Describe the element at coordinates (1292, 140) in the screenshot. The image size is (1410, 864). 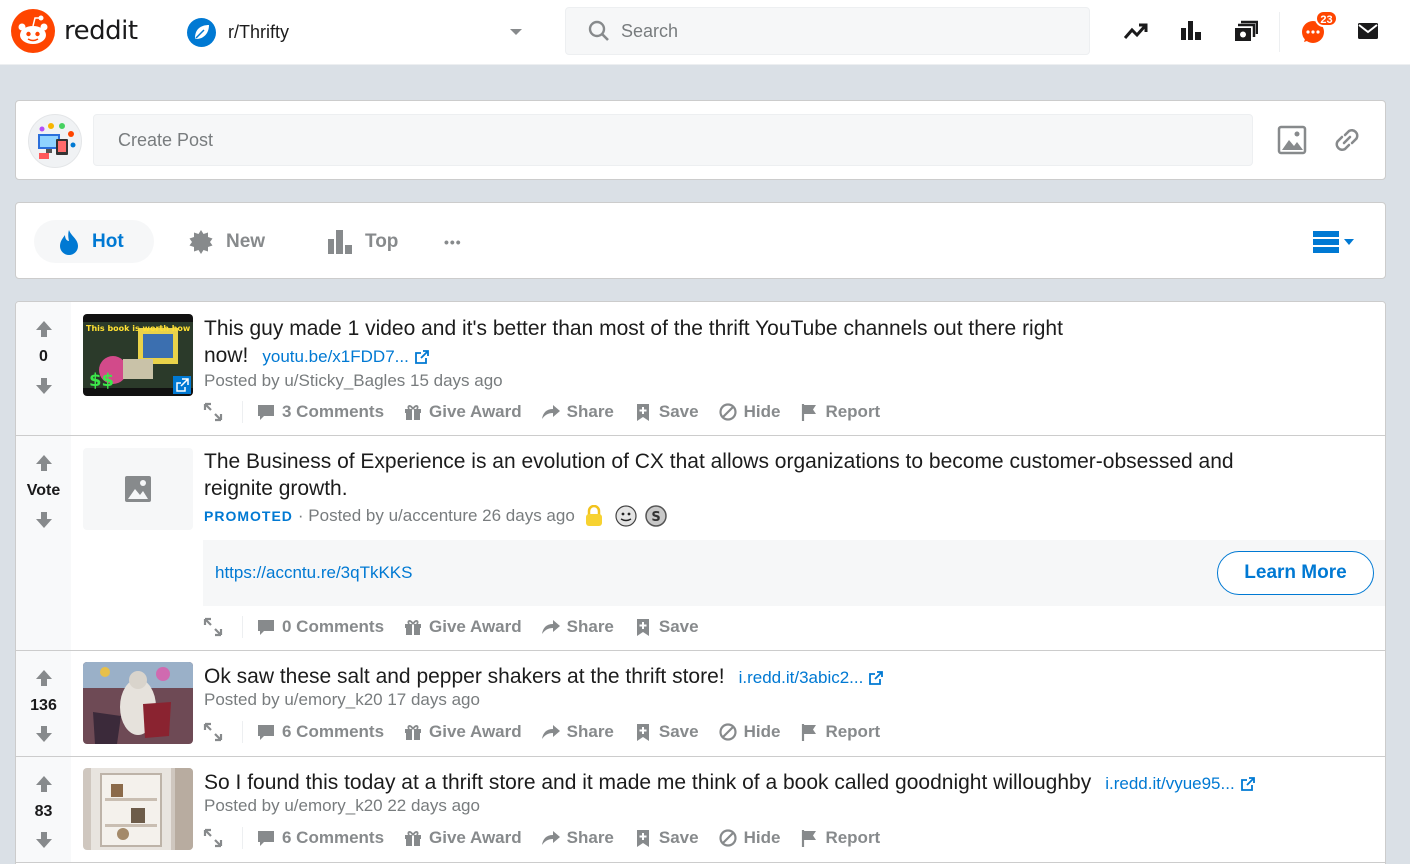
I see `image-icon` at that location.